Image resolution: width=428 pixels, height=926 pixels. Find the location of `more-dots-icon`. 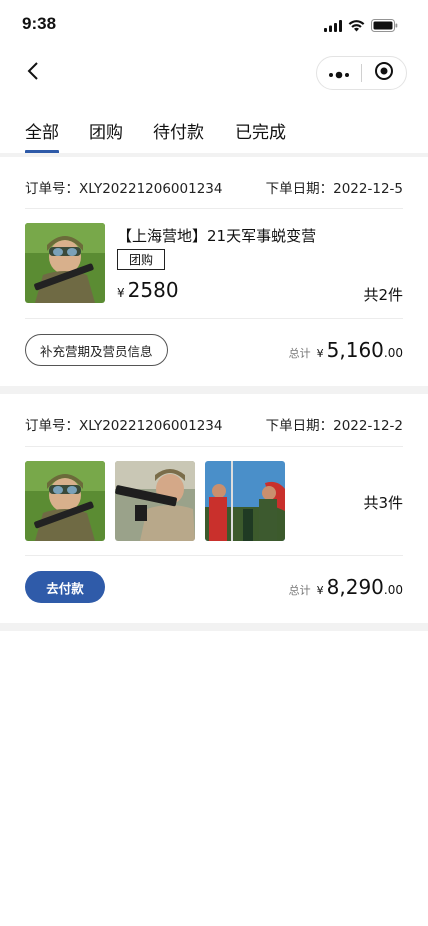

more-dots-icon is located at coordinates (339, 73).